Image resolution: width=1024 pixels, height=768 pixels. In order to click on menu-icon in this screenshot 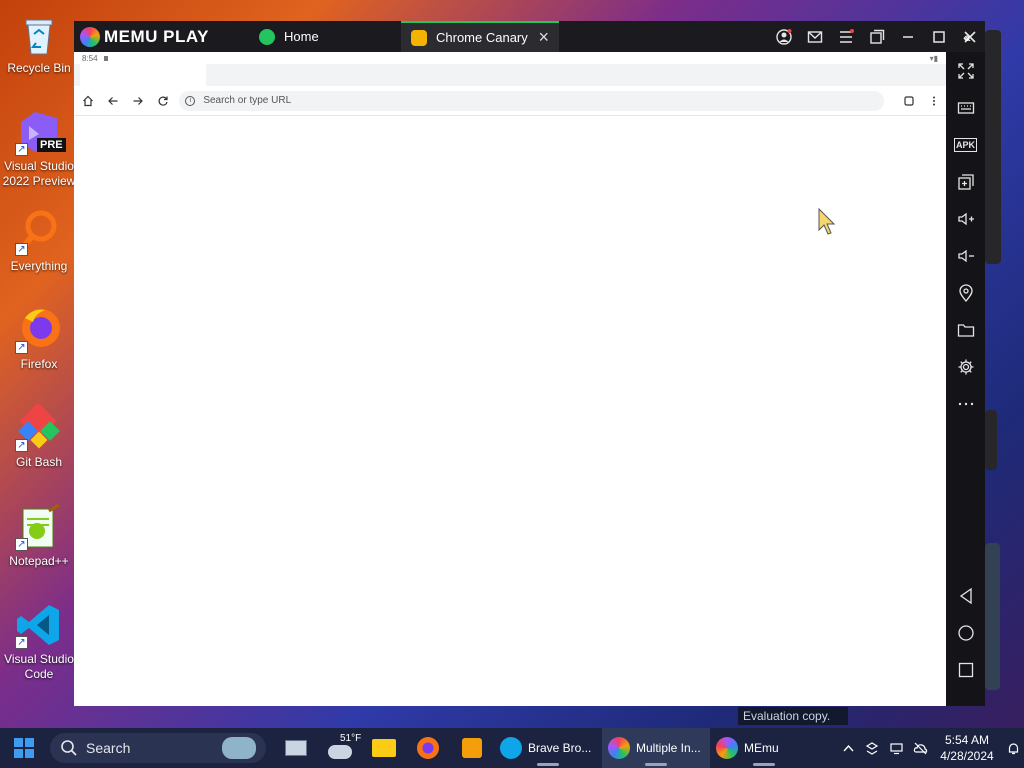, I will do `click(845, 36)`.